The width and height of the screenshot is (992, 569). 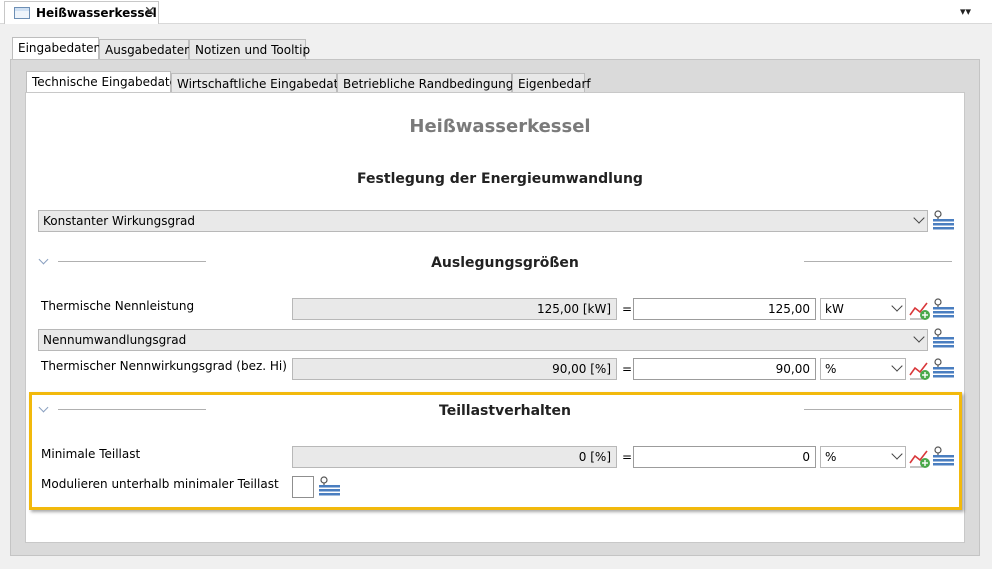 What do you see at coordinates (500, 126) in the screenshot?
I see `form-title: Heißwasserkessel` at bounding box center [500, 126].